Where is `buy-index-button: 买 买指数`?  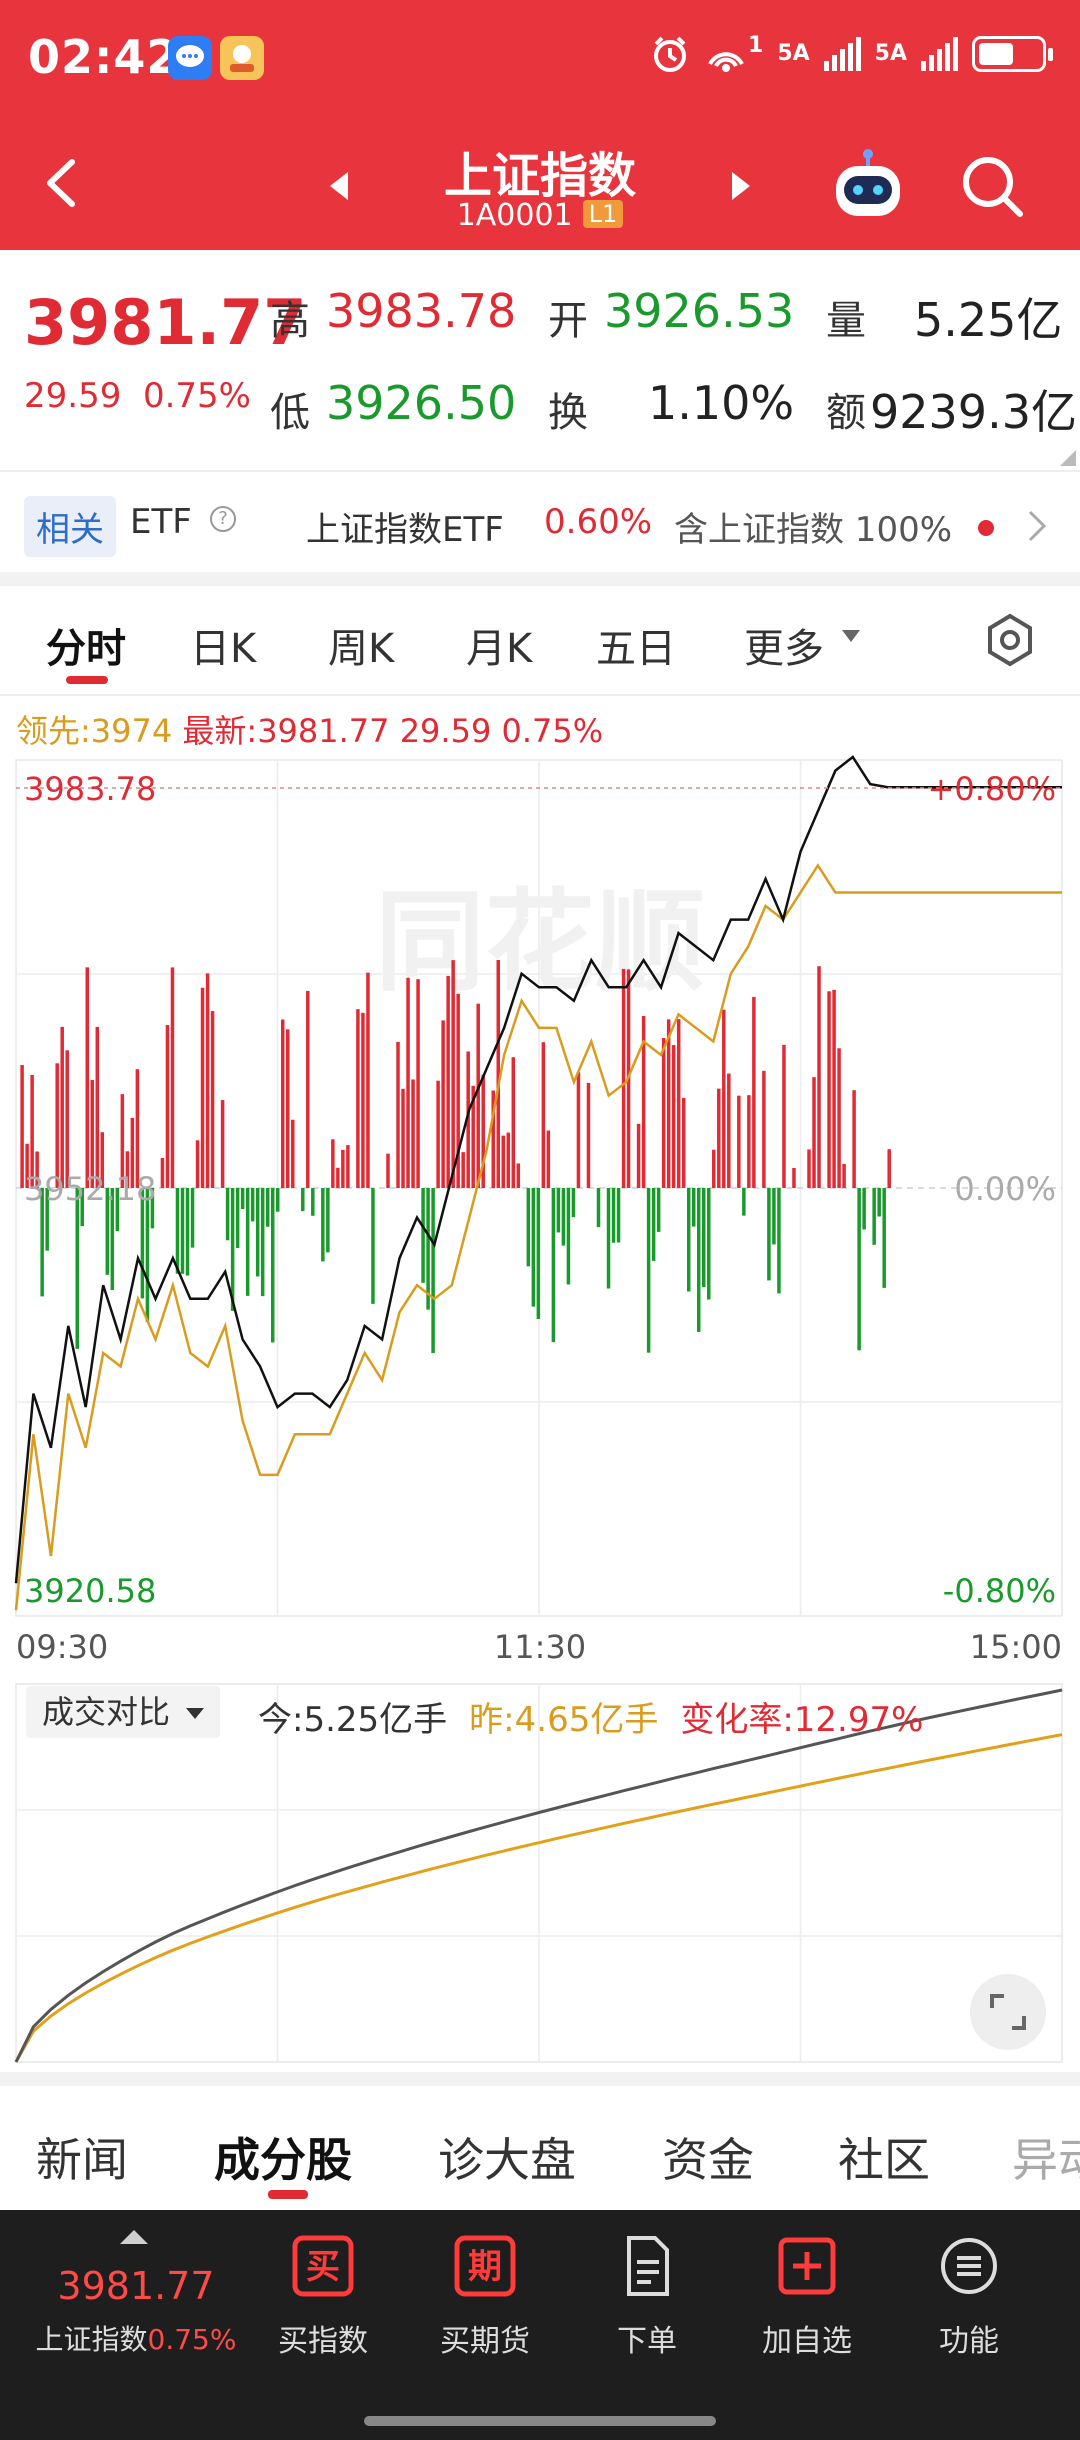 buy-index-button: 买 买指数 is located at coordinates (323, 2297).